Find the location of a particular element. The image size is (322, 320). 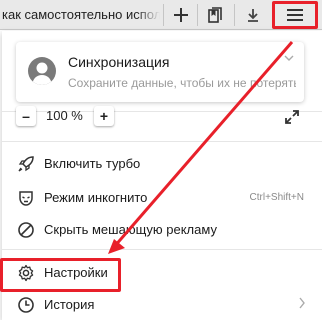

menu-item-incognito: Режим инкогнито Ctrl+Shift+N is located at coordinates (162, 198).